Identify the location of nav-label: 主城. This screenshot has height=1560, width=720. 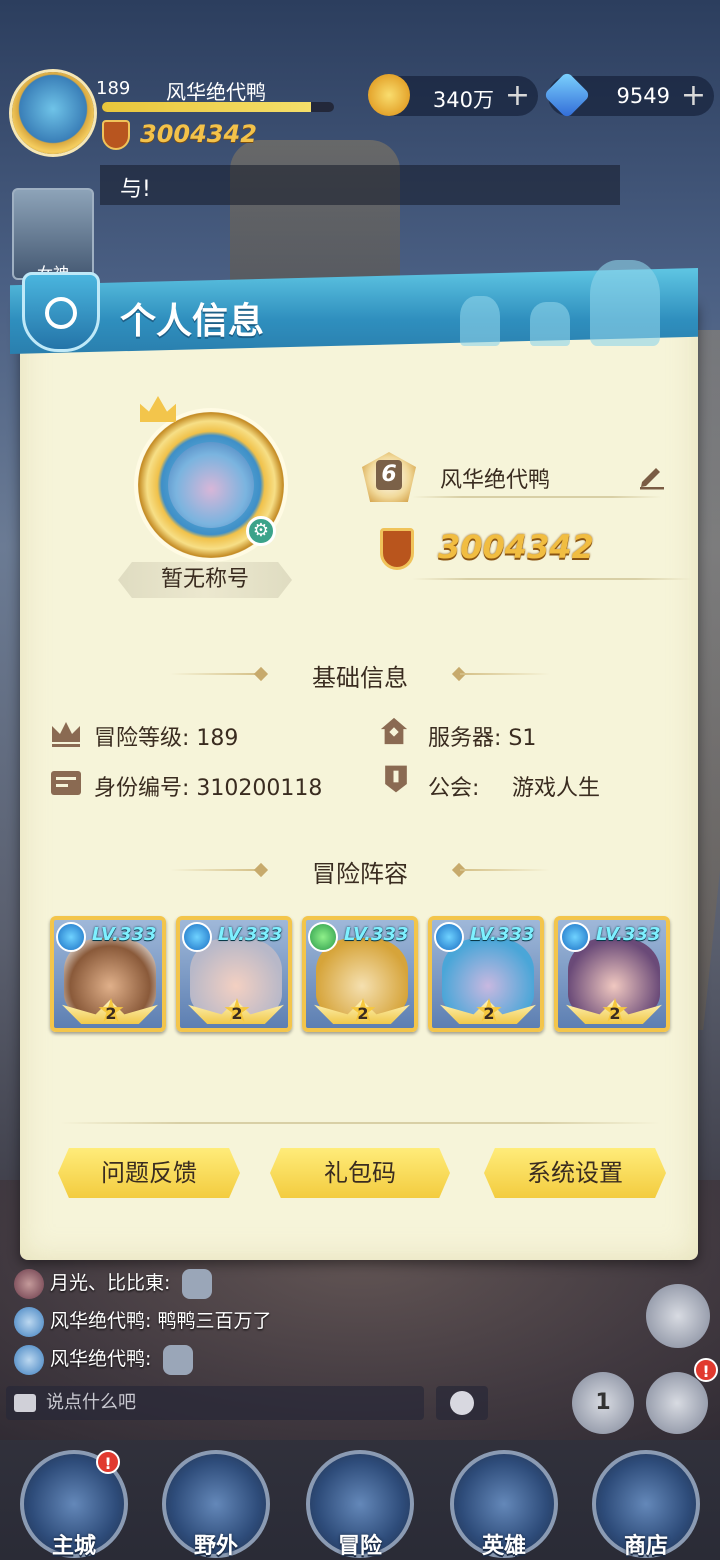
(73, 1546).